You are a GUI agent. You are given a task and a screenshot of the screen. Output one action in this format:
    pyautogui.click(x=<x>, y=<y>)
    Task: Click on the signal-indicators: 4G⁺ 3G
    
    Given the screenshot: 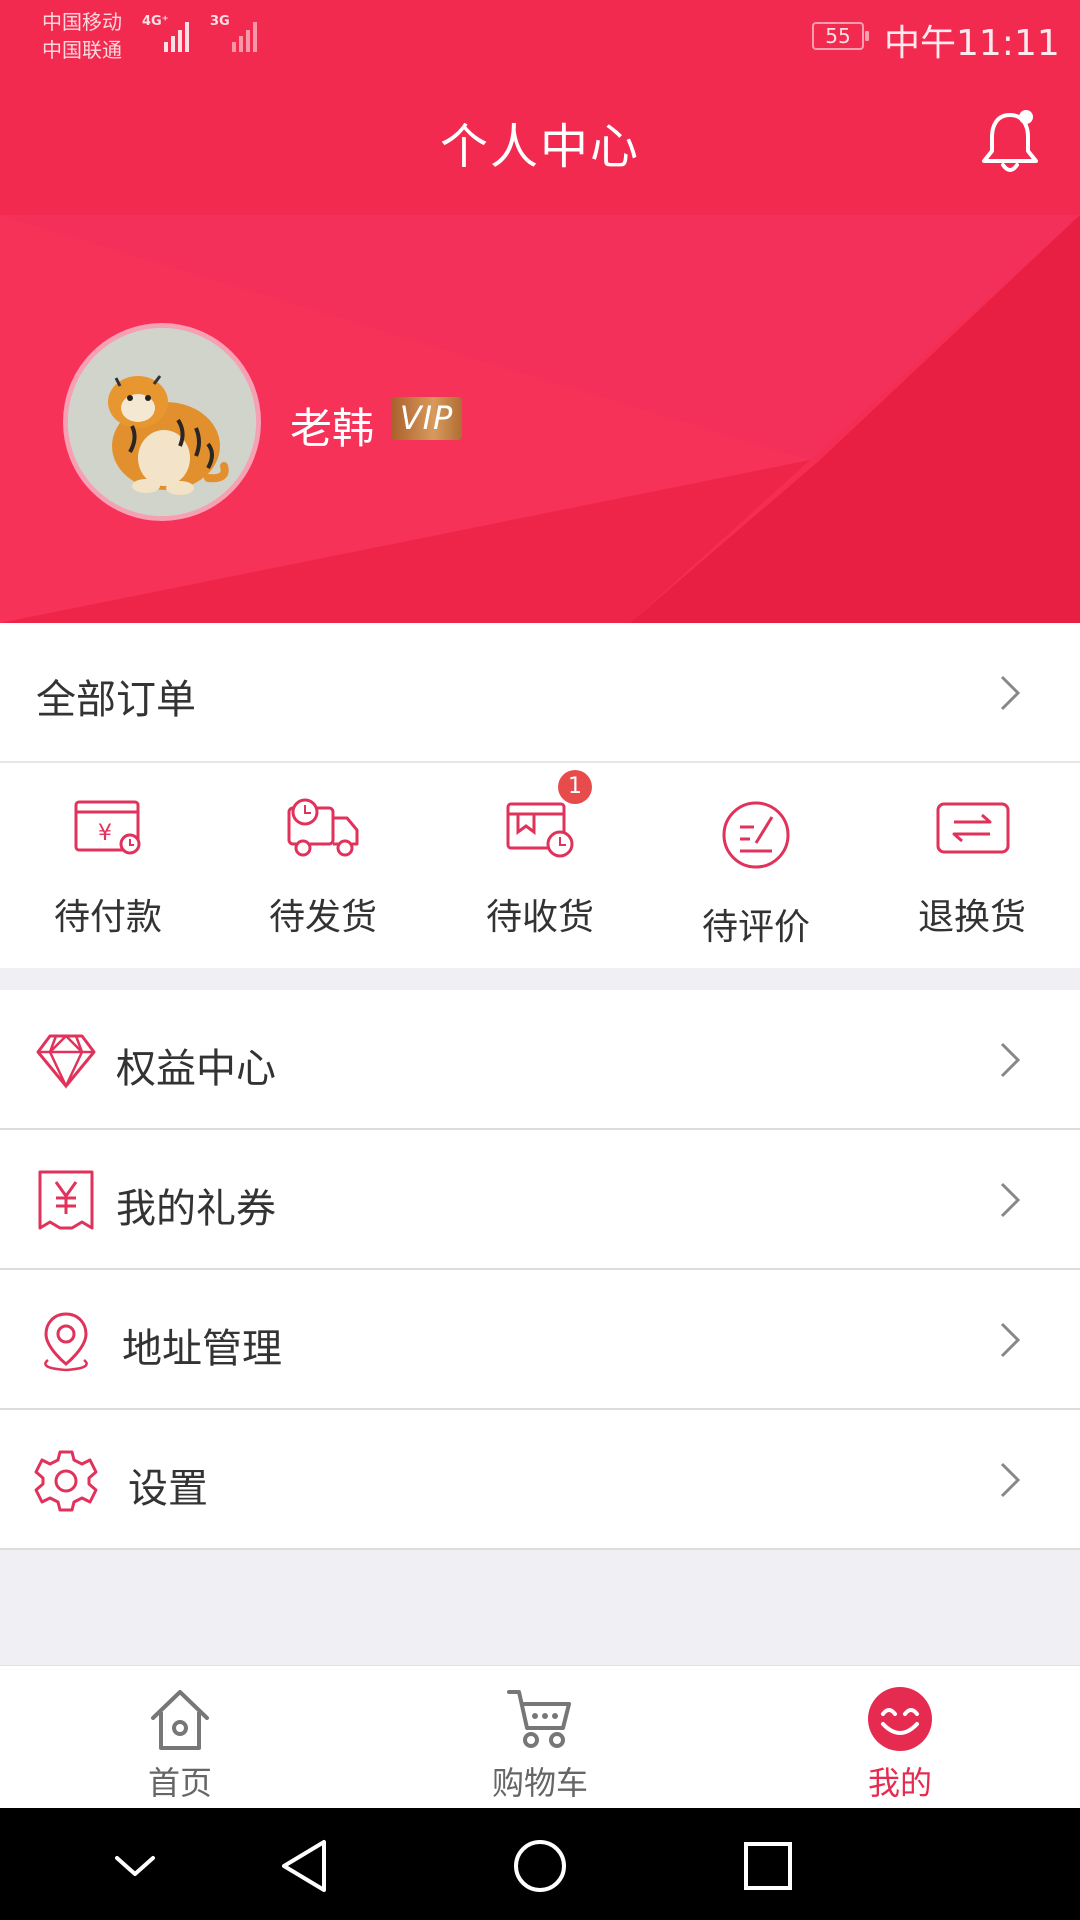 What is the action you would take?
    pyautogui.click(x=201, y=33)
    